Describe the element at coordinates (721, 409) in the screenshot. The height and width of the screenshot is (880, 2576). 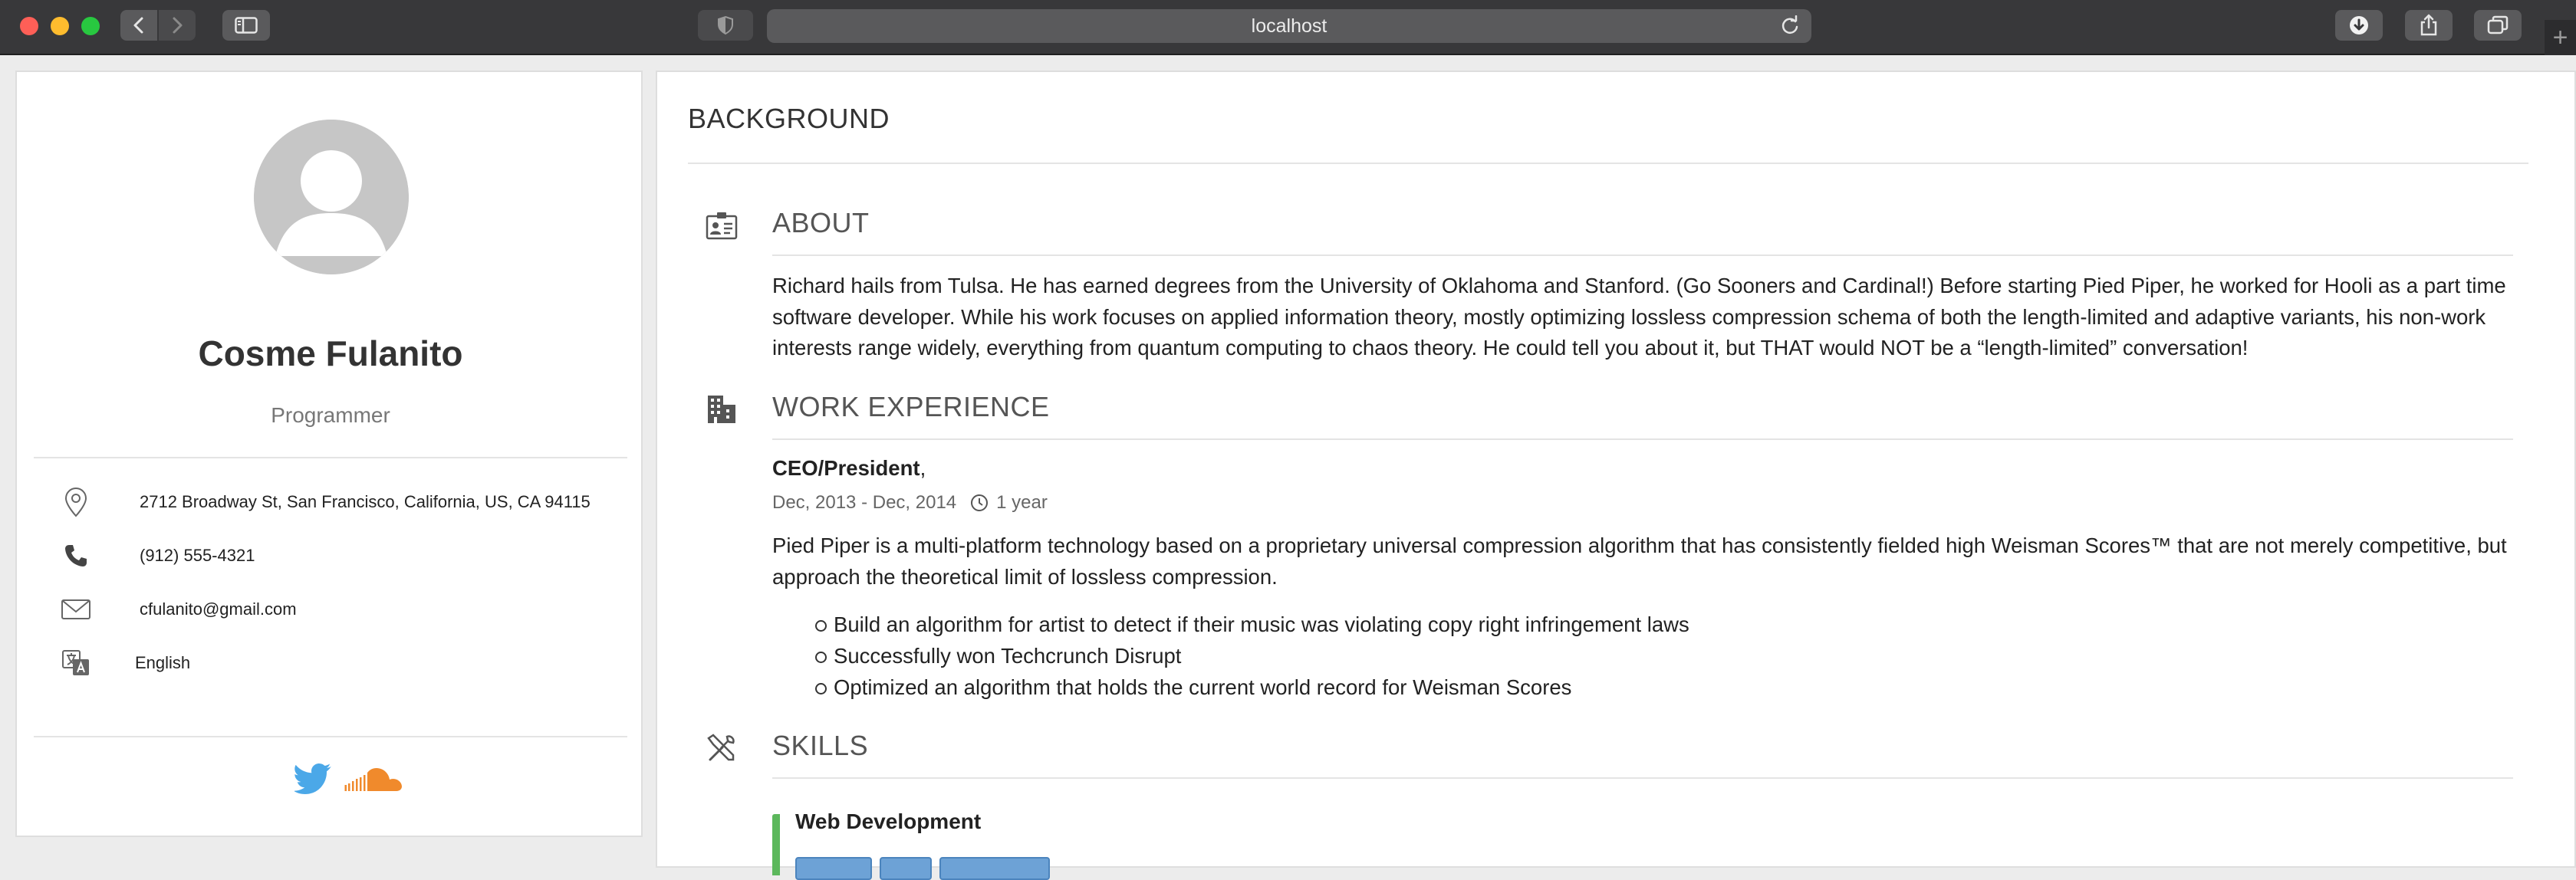
I see `building-icon` at that location.